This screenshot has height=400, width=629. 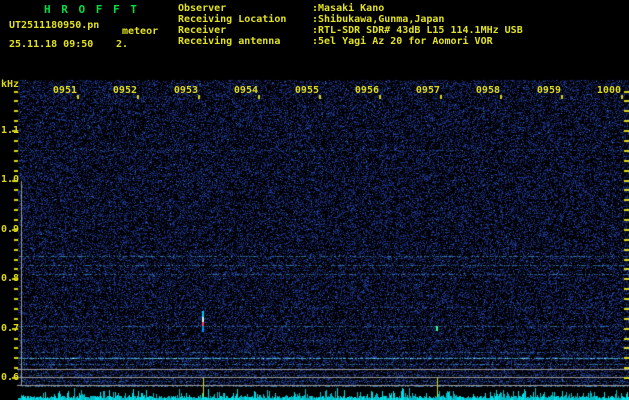 What do you see at coordinates (185, 90) in the screenshot?
I see `x-tick-label: 0953` at bounding box center [185, 90].